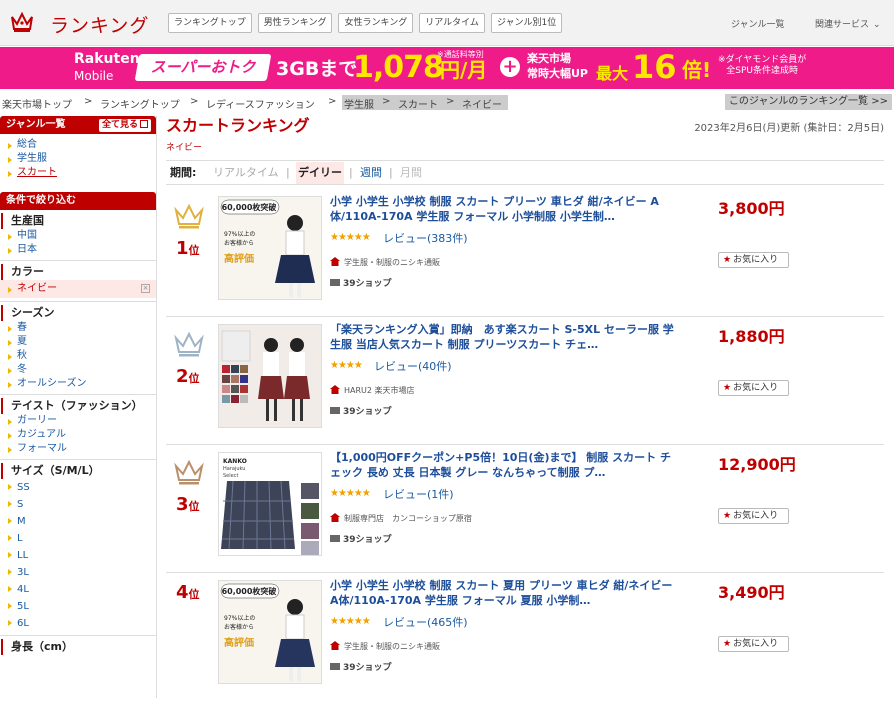 The height and width of the screenshot is (701, 894). I want to click on breadcrumb-item-ladies: レディースファッション, so click(260, 103).